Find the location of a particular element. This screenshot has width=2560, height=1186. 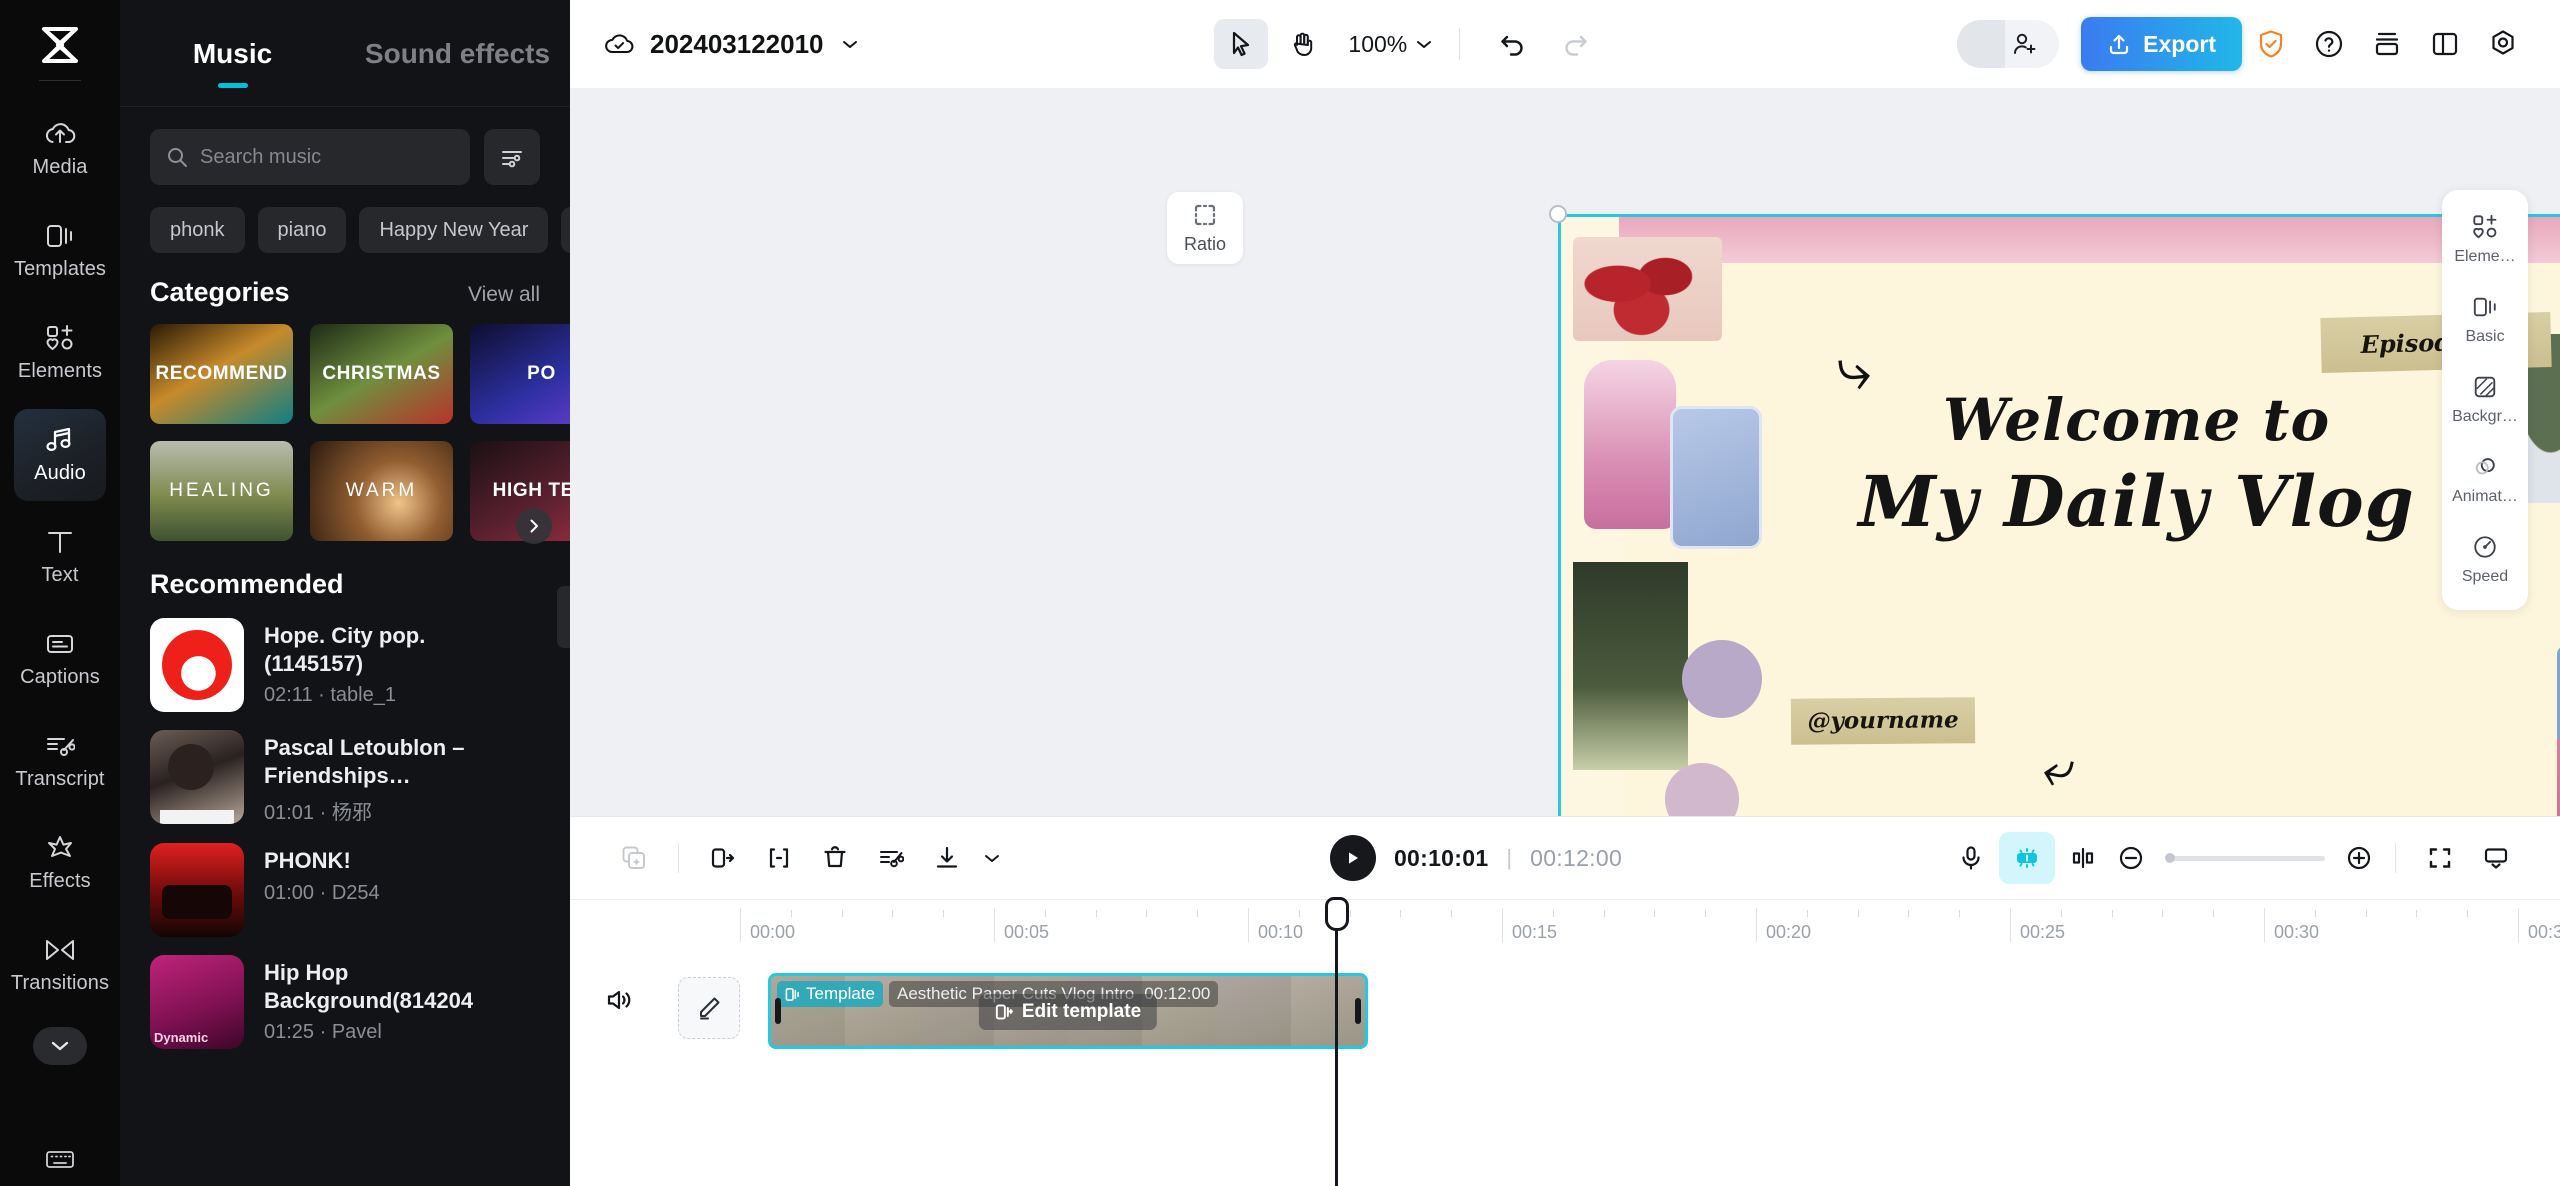

play-button is located at coordinates (1352, 858).